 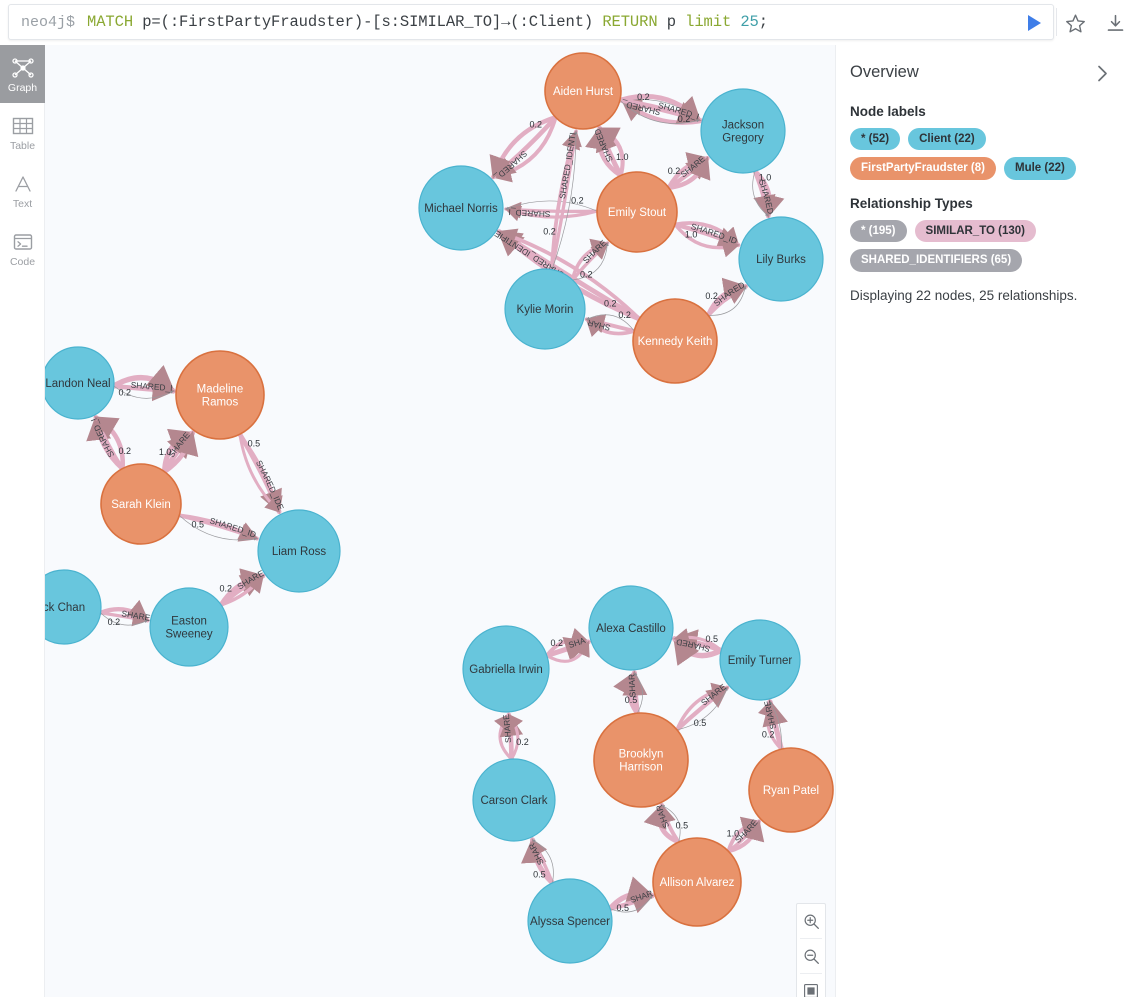 I want to click on graph-node: Landon Neal, so click(x=80, y=383).